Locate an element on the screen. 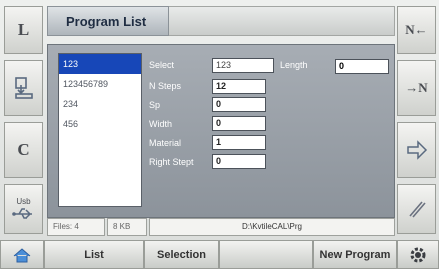  pencil-icon is located at coordinates (417, 209).